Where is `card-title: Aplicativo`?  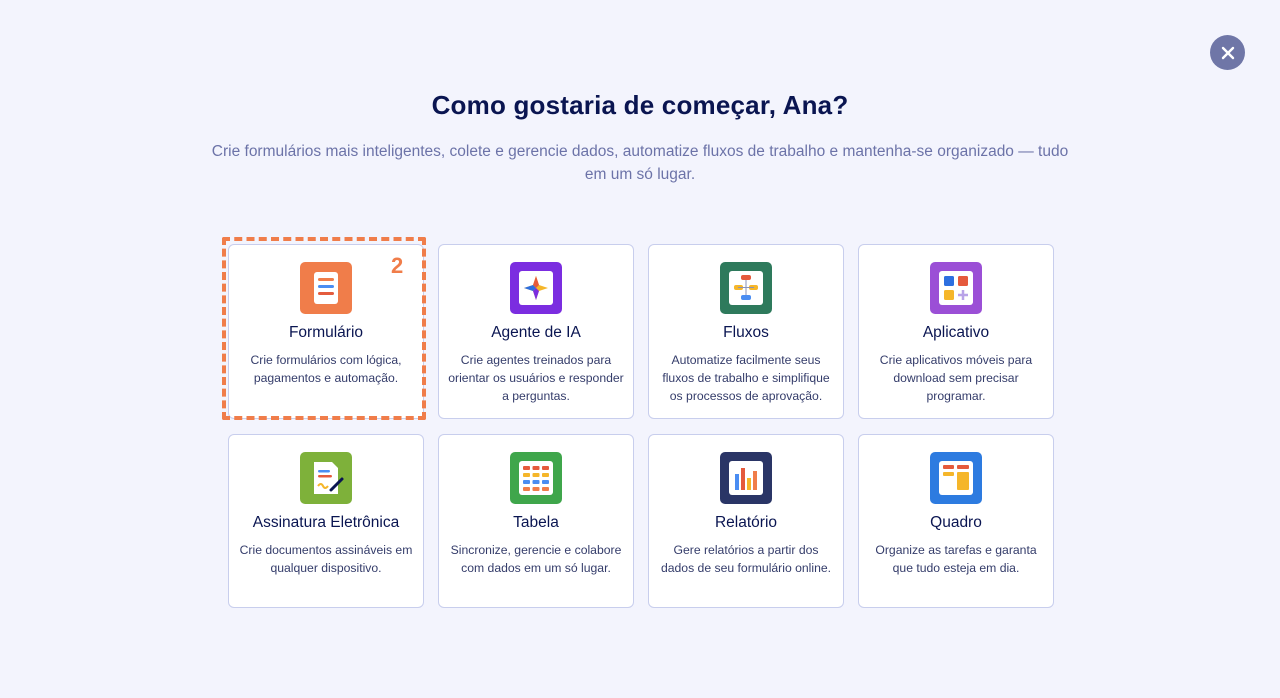 card-title: Aplicativo is located at coordinates (956, 332).